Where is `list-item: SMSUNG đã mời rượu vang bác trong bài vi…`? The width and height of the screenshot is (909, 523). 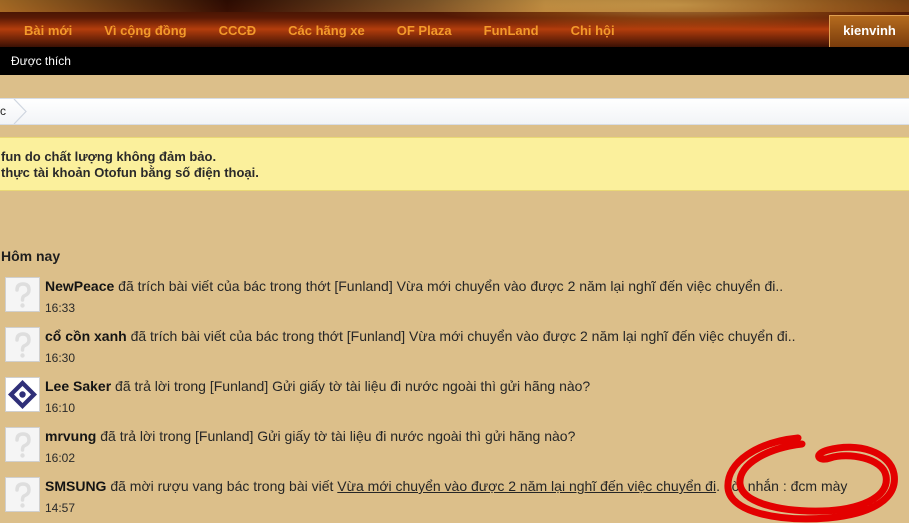
list-item: SMSUNG đã mời rượu vang bác trong bài vi… is located at coordinates (454, 498).